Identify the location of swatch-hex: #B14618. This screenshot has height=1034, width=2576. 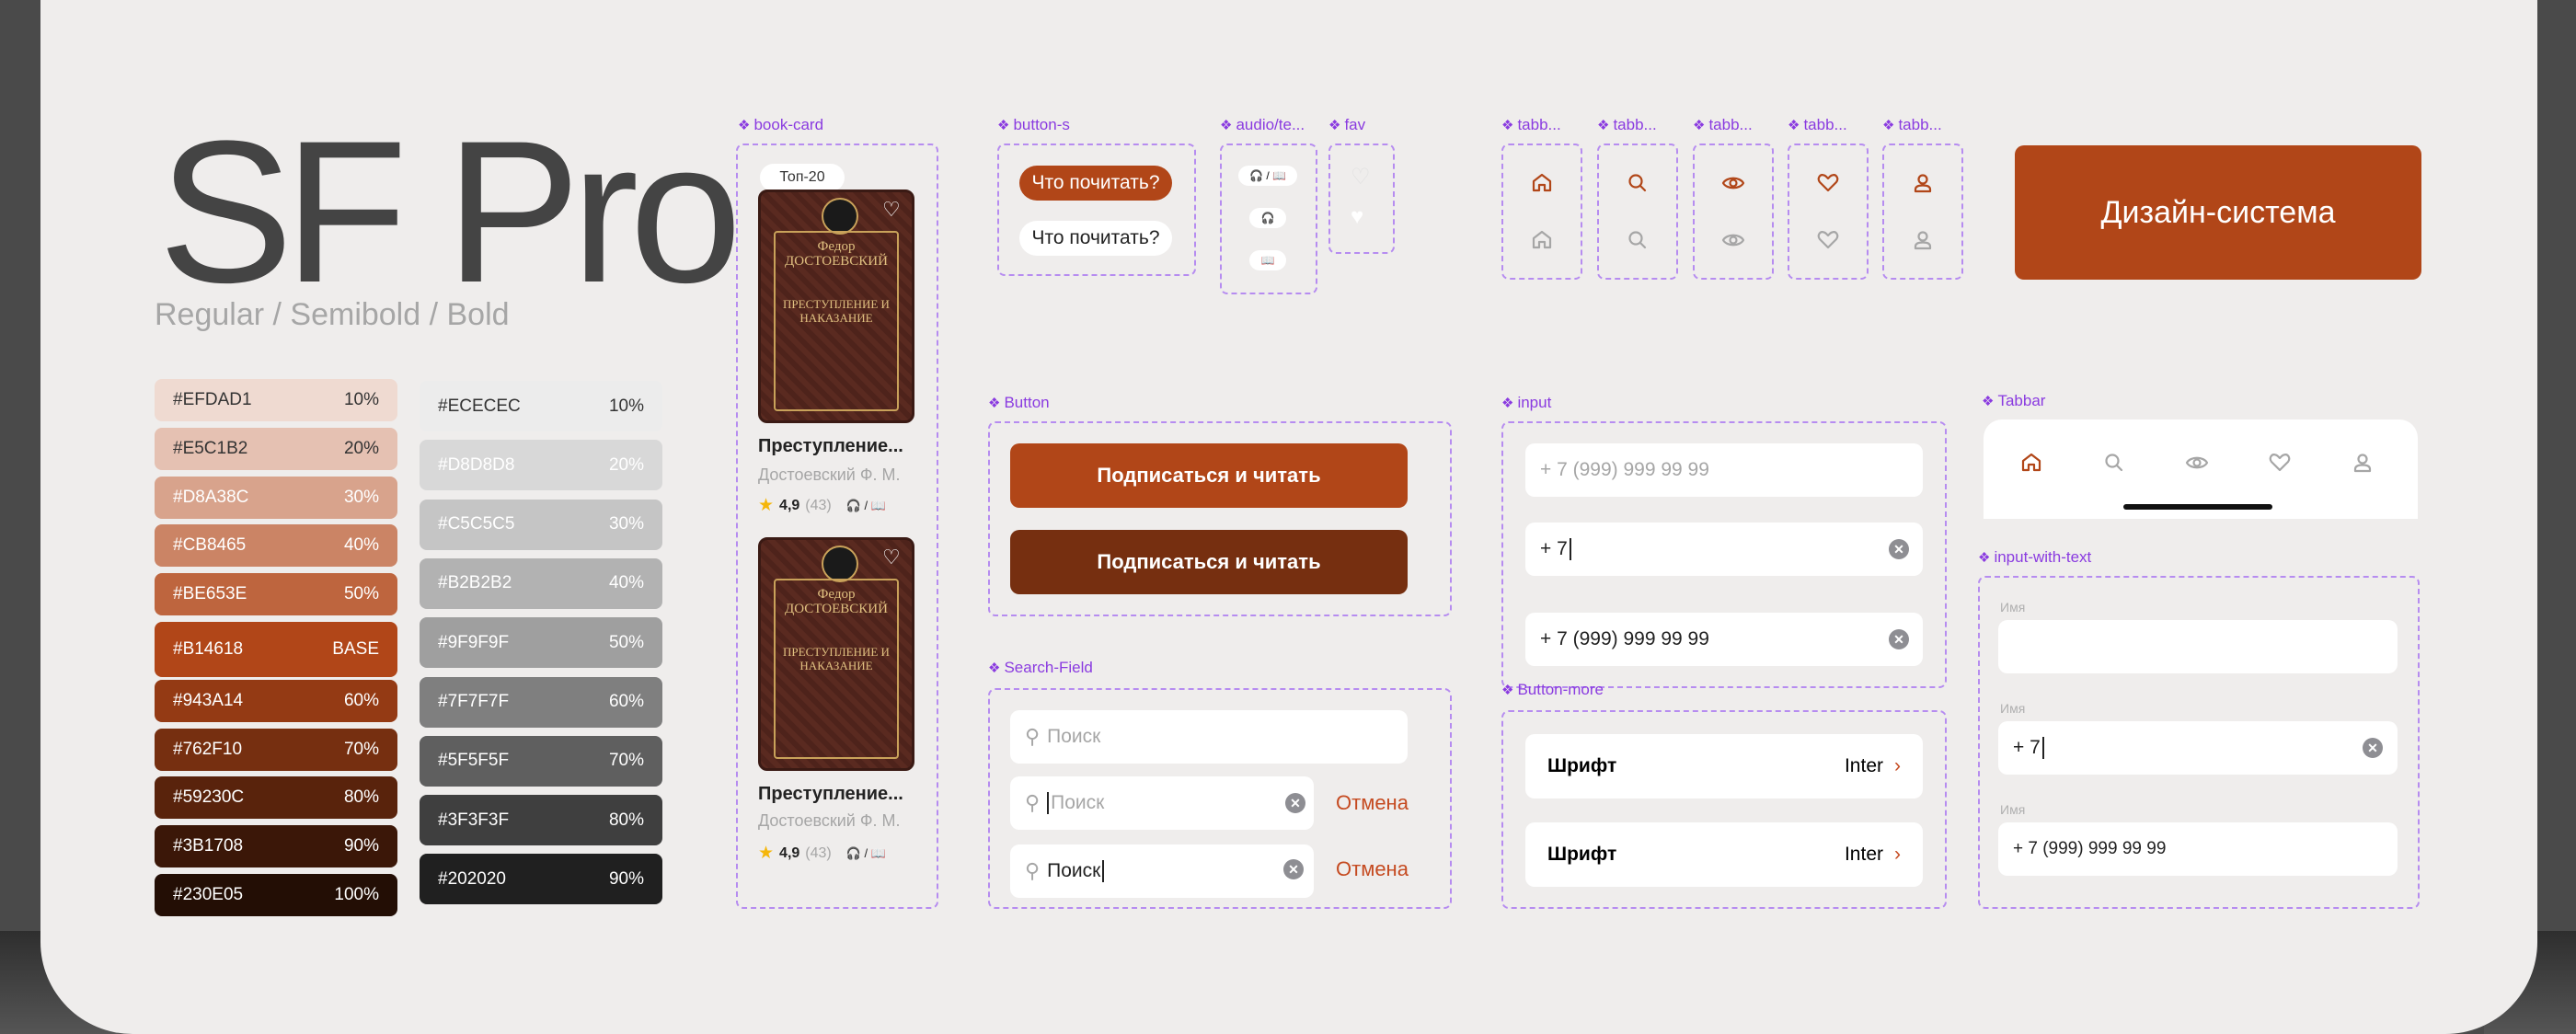
(208, 649).